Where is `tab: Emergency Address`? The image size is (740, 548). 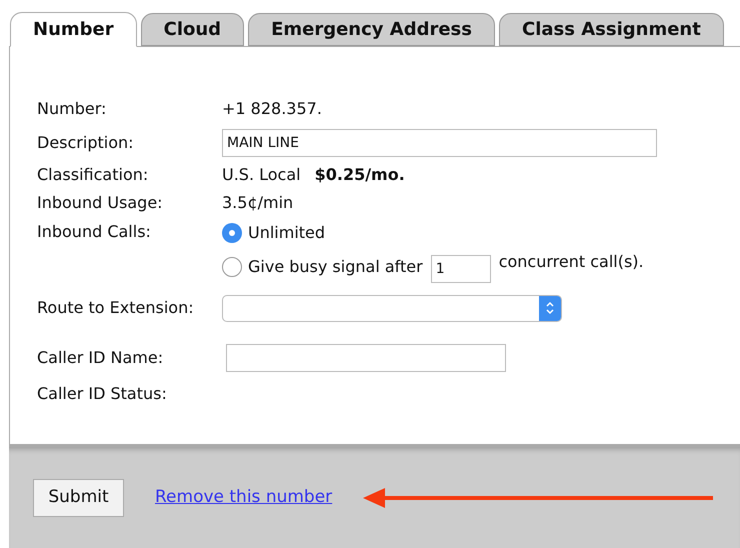
tab: Emergency Address is located at coordinates (371, 29).